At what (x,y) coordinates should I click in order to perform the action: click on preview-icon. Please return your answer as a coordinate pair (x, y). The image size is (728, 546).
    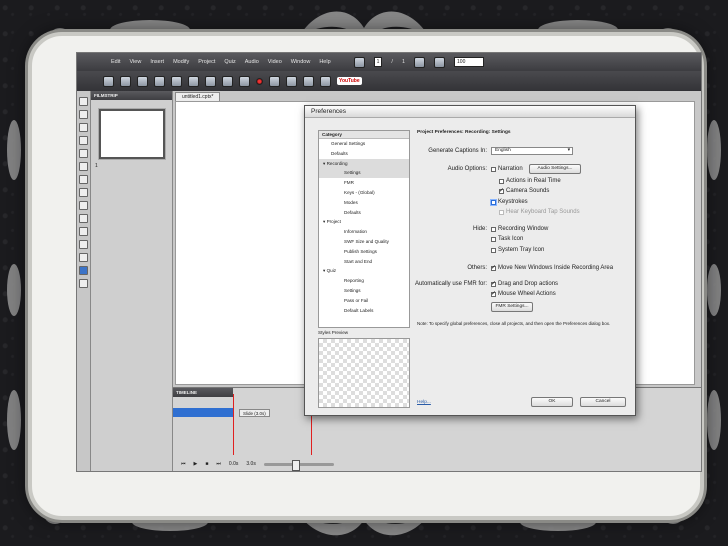
    Looking at the image, I should click on (274, 81).